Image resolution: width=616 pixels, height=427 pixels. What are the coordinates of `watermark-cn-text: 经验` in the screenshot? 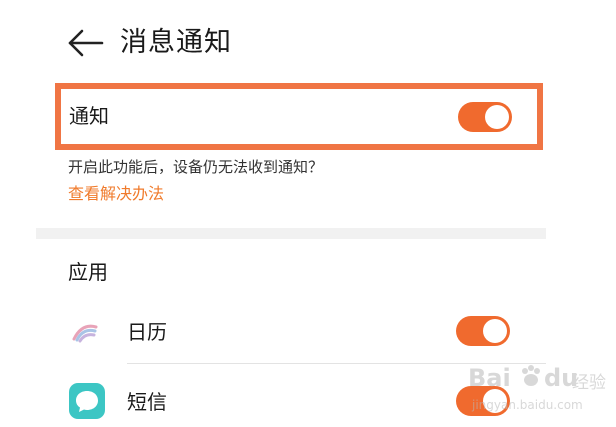 It's located at (589, 383).